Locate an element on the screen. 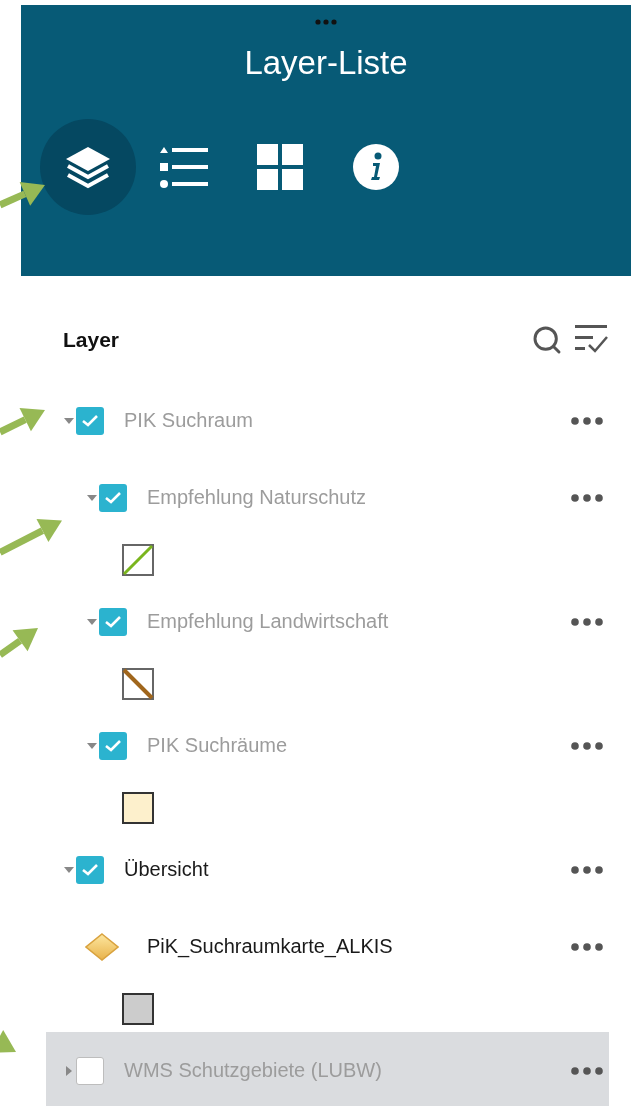  grid-icon is located at coordinates (280, 167).